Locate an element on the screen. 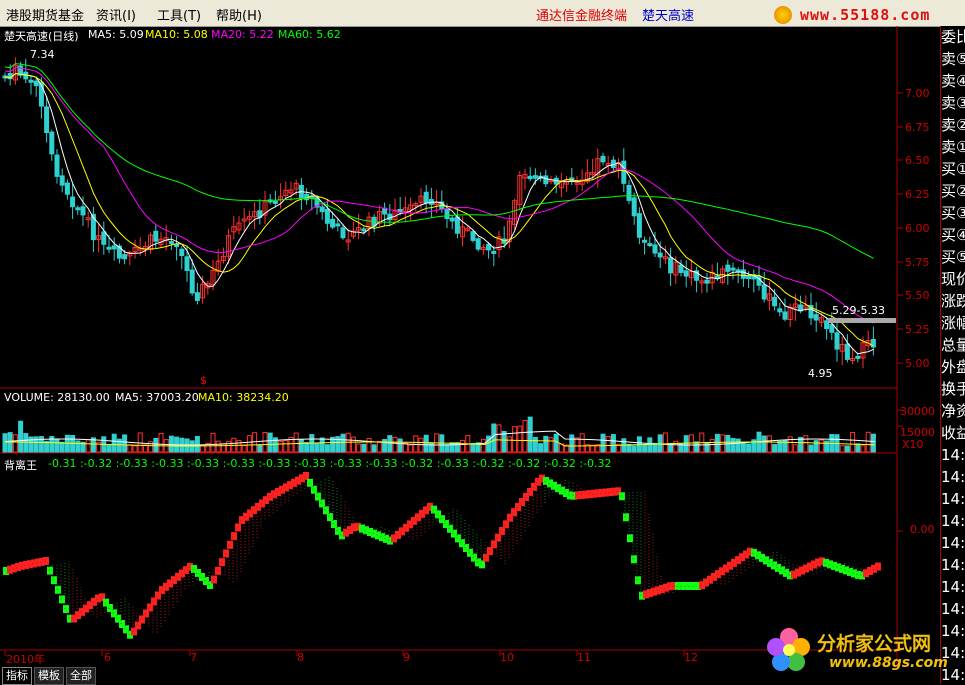 The height and width of the screenshot is (685, 965). terminal-title: 通达信金融终端 is located at coordinates (582, 16).